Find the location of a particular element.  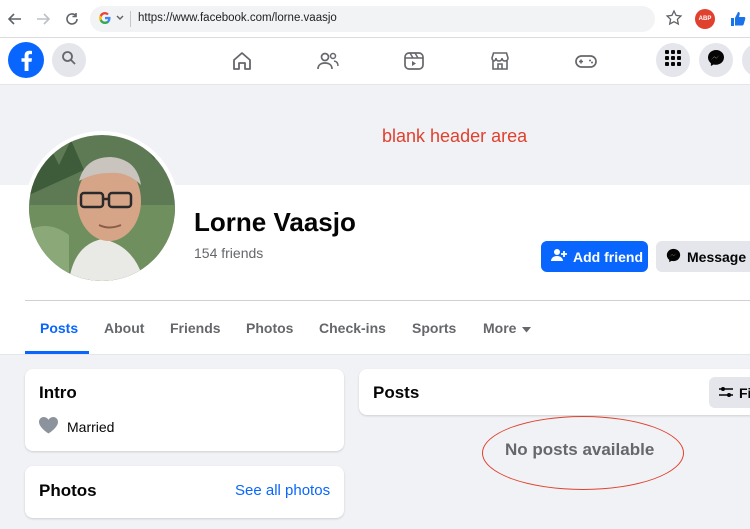

message-label: Message is located at coordinates (717, 256).